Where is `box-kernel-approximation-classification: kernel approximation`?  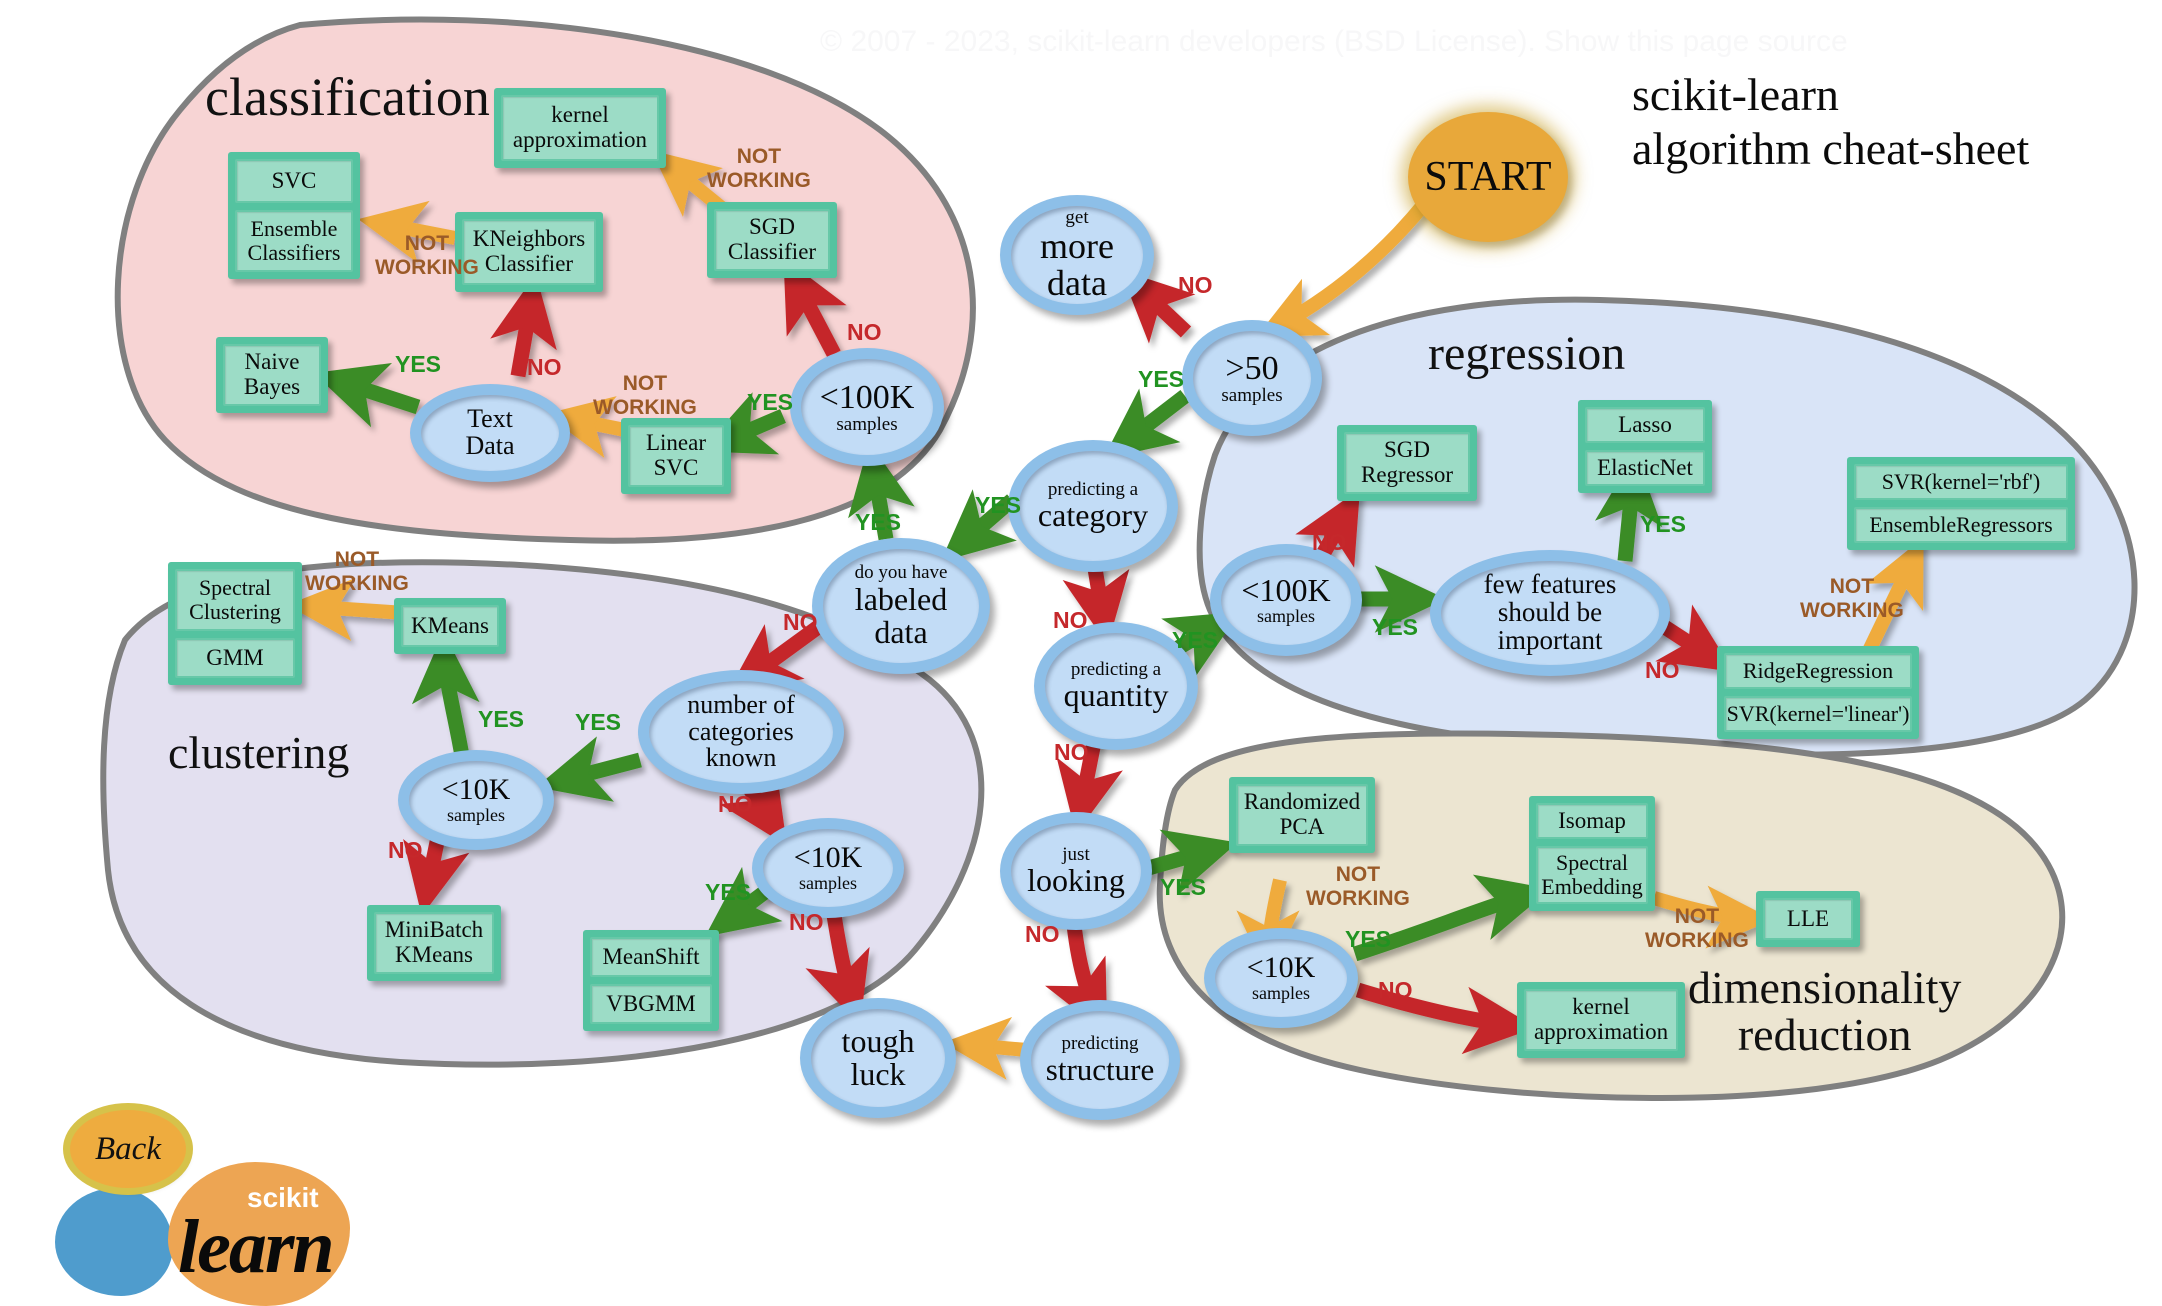
box-kernel-approximation-classification: kernel approximation is located at coordinates (580, 128).